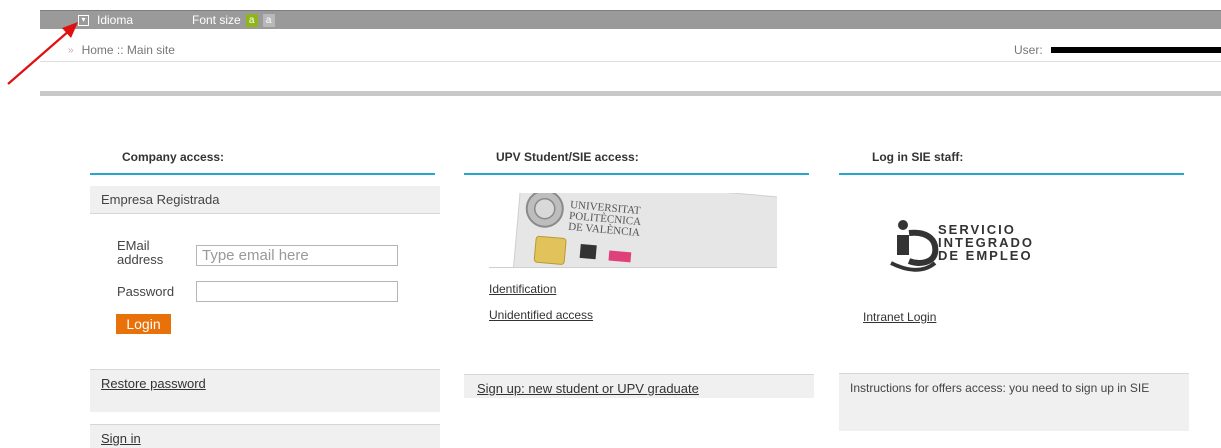  What do you see at coordinates (297, 255) in the screenshot?
I see `email-input` at bounding box center [297, 255].